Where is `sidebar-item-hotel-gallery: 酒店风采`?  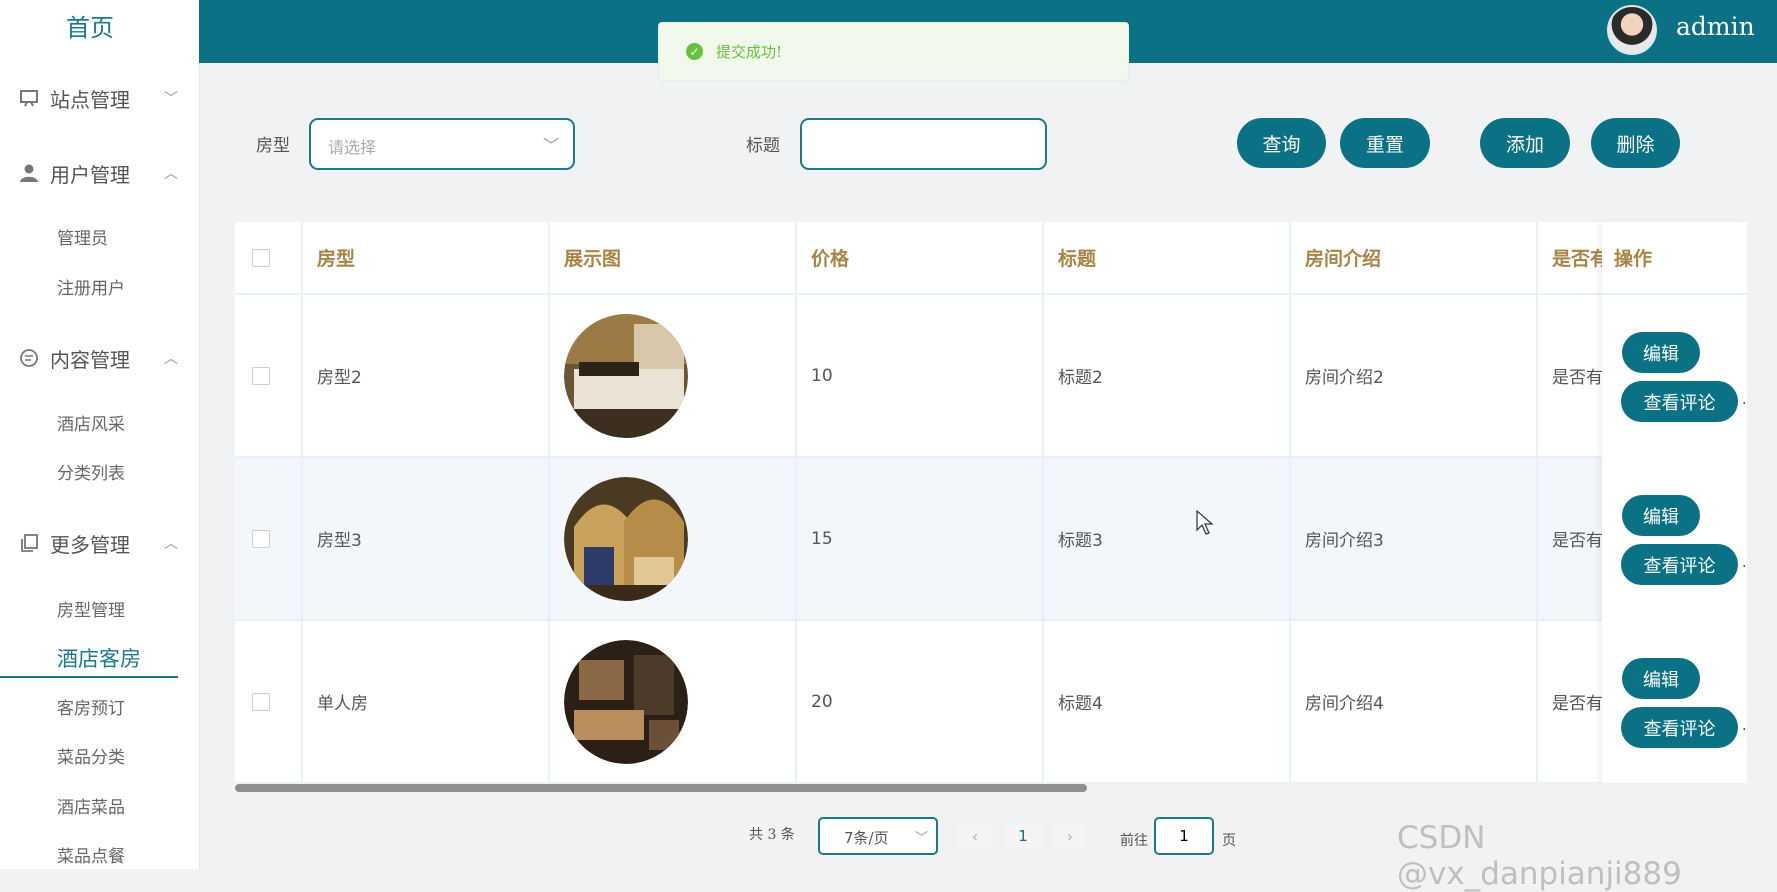 sidebar-item-hotel-gallery: 酒店风采 is located at coordinates (91, 422).